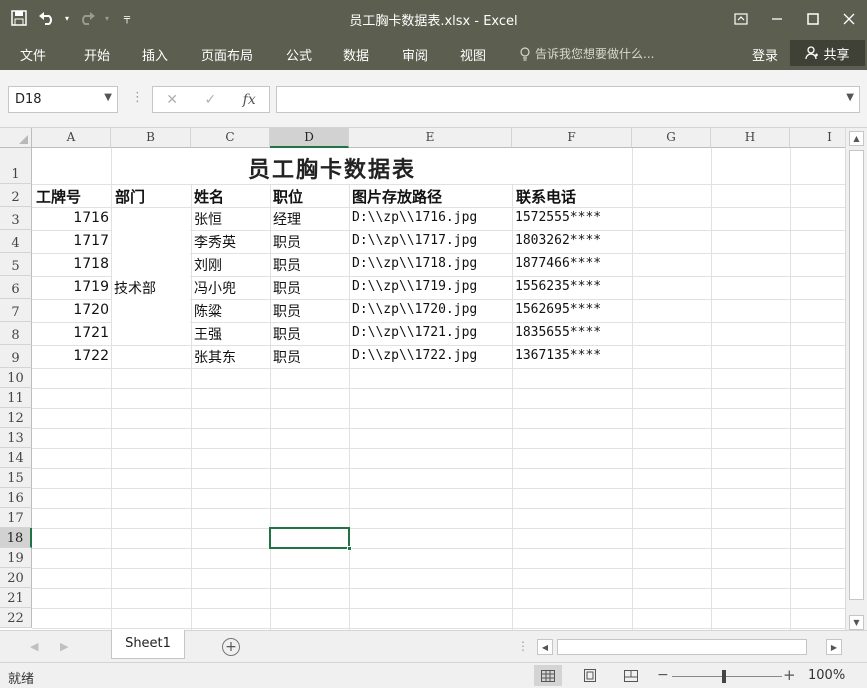  I want to click on row-header-9: 9, so click(16, 356).